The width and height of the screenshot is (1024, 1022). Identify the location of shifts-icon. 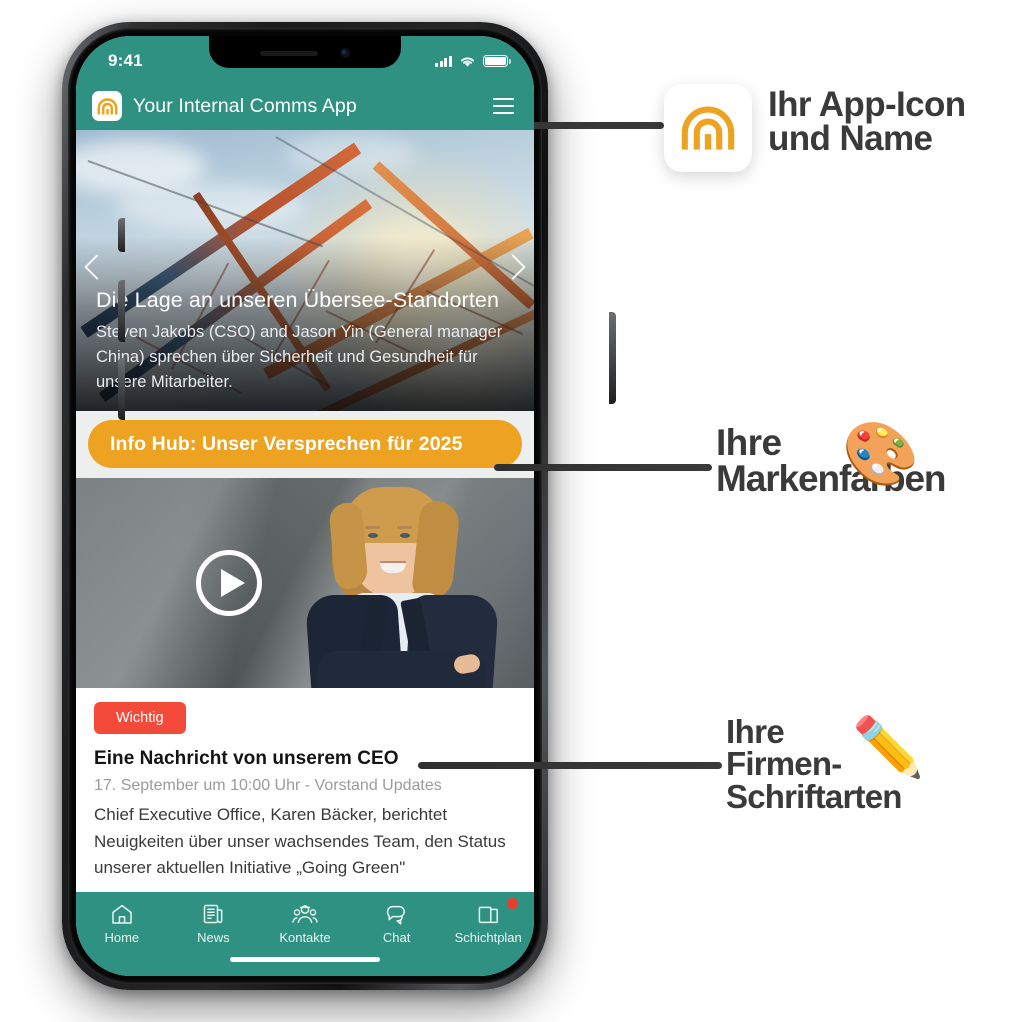
(488, 913).